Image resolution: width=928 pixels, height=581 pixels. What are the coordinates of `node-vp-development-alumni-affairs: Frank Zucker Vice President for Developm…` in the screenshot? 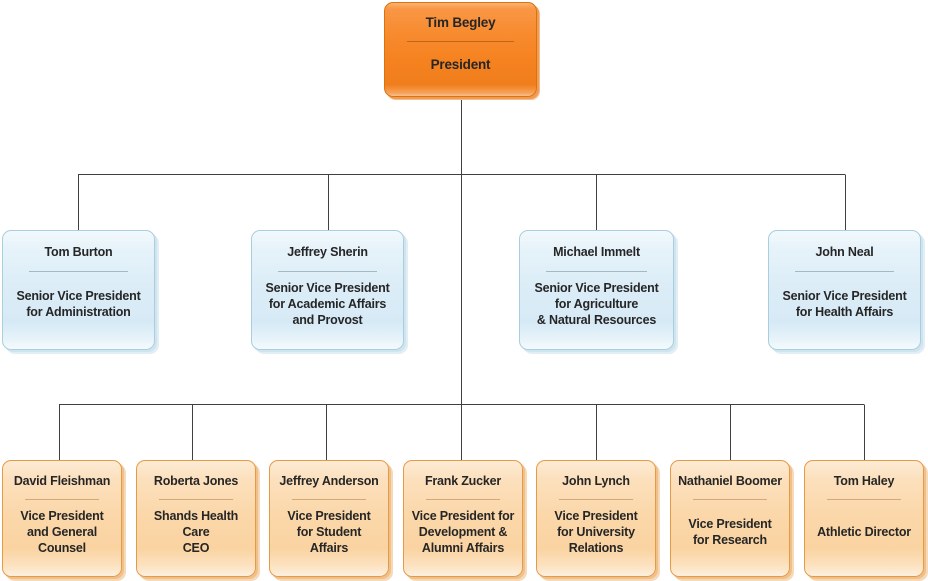 It's located at (463, 518).